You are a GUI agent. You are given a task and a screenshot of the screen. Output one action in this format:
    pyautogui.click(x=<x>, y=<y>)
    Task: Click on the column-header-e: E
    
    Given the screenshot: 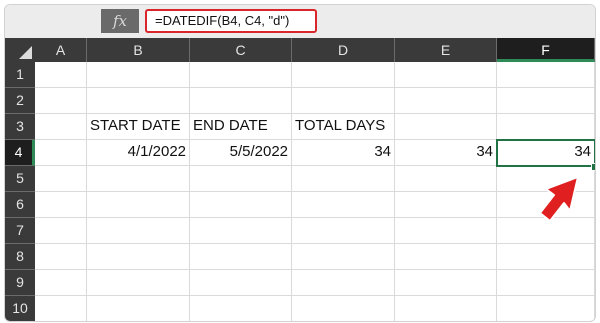 What is the action you would take?
    pyautogui.click(x=446, y=50)
    